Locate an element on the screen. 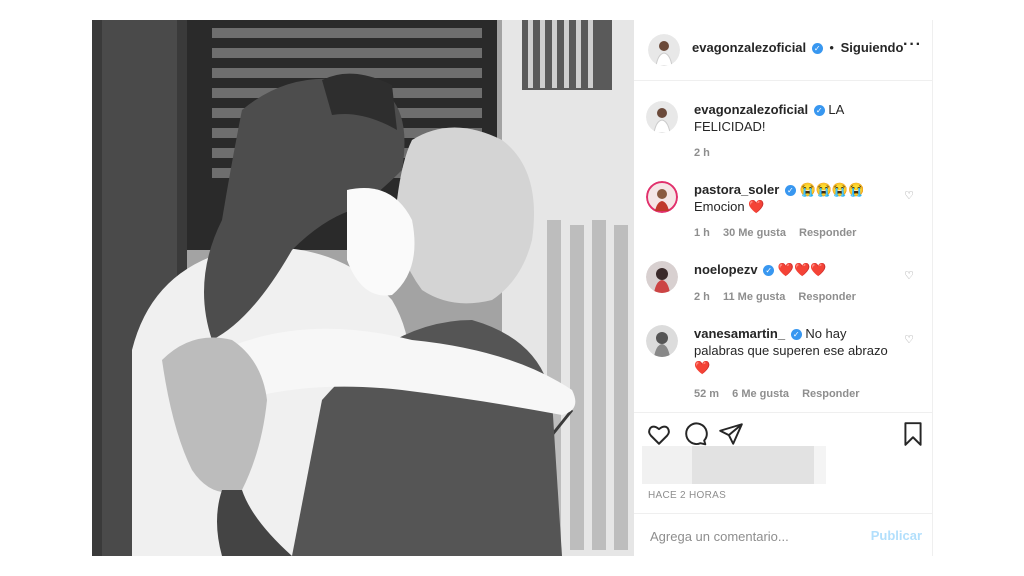 The image size is (1024, 576). caption-meta: 2 h is located at coordinates (707, 153).